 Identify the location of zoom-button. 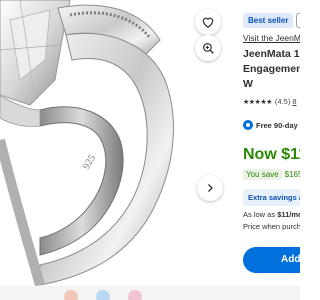
(208, 48).